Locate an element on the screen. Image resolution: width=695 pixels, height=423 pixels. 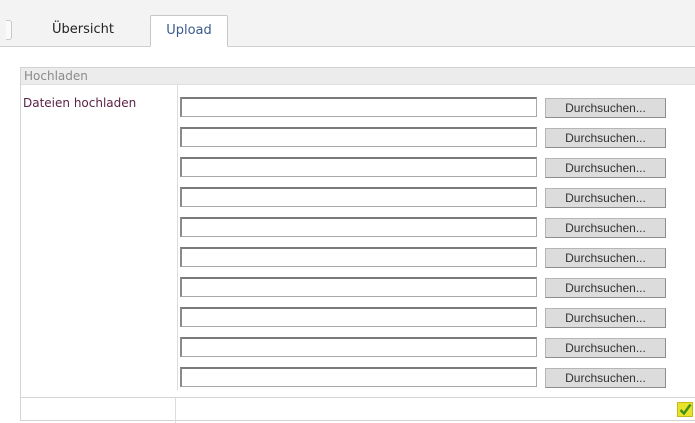
files-upload-label: Dateien hochladen is located at coordinates (80, 103).